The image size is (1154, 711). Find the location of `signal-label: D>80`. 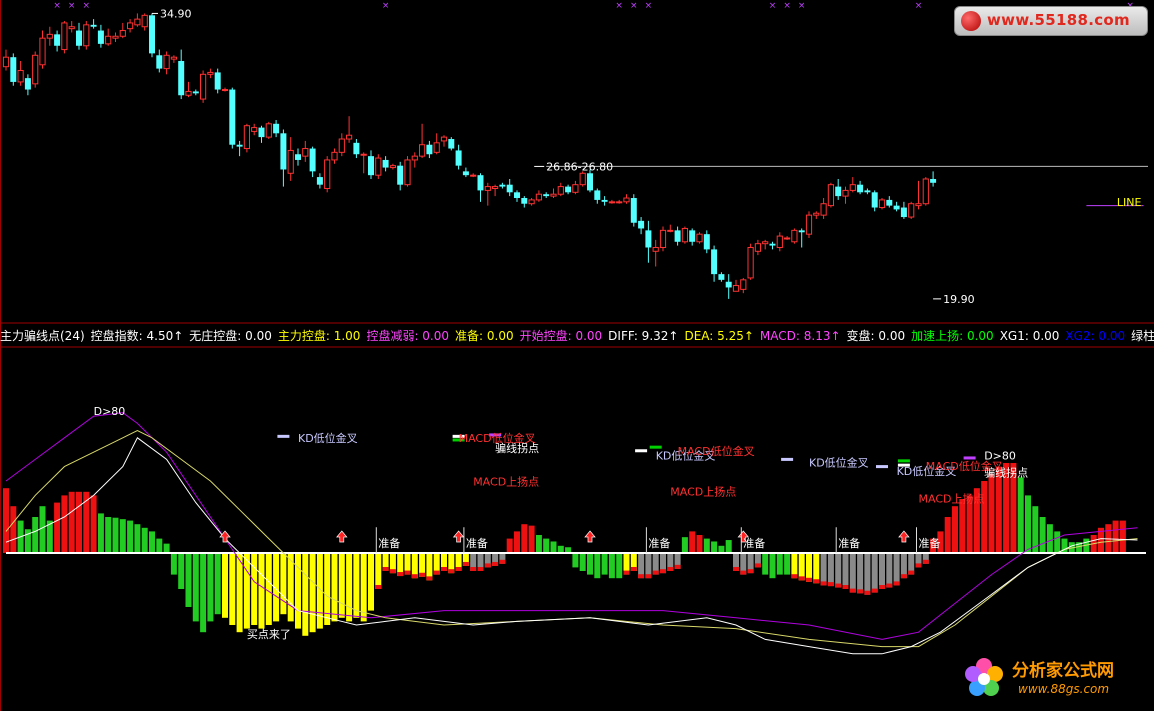

signal-label: D>80 is located at coordinates (110, 411).